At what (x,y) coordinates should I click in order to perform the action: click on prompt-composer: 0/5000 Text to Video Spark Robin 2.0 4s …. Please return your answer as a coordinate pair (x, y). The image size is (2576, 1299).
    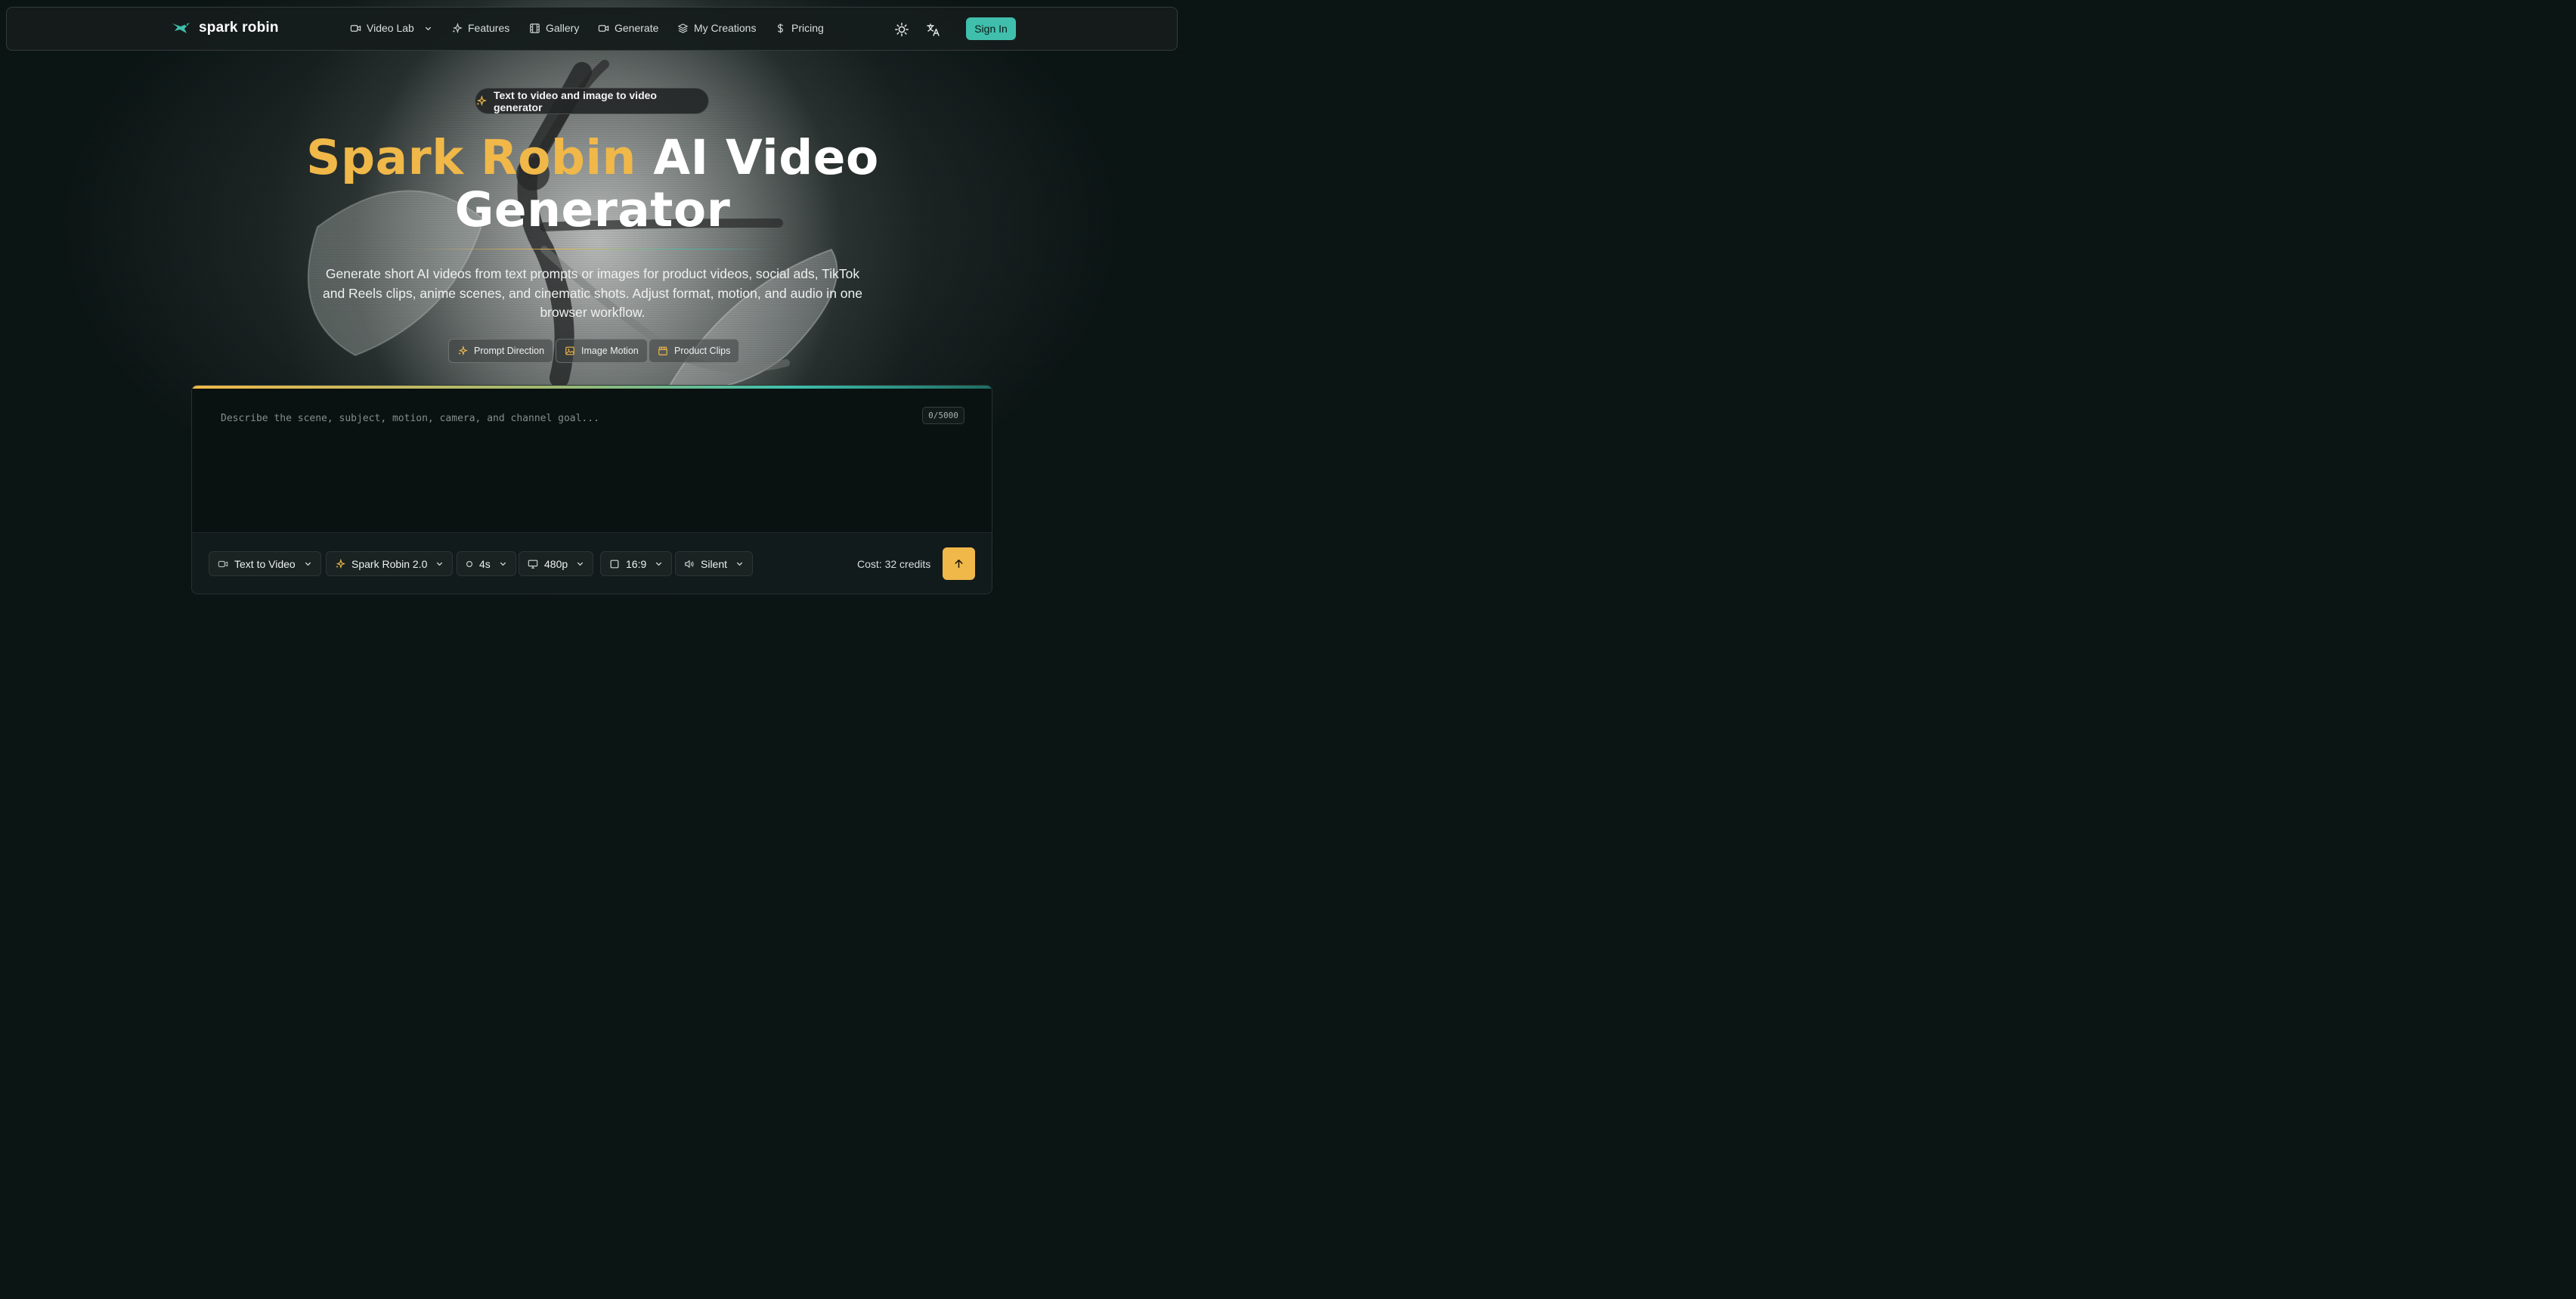
    Looking at the image, I should click on (591, 489).